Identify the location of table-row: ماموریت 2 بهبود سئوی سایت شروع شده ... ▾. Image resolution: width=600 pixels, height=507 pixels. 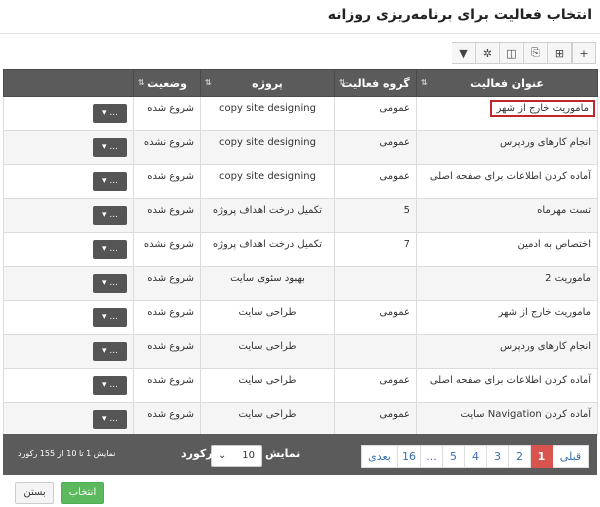
(300, 283).